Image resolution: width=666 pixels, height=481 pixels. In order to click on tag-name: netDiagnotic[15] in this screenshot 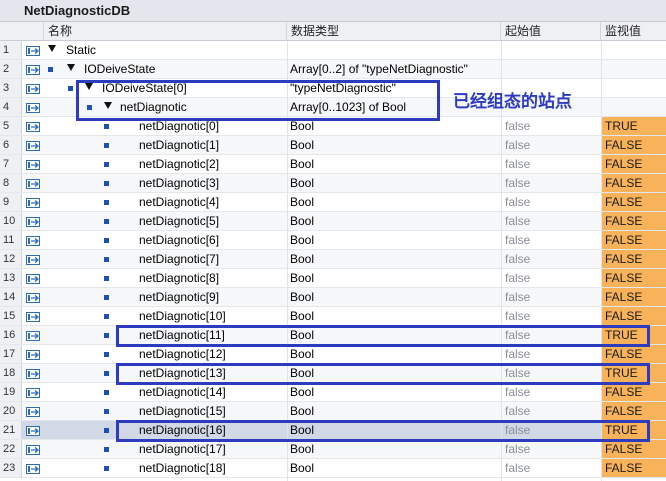, I will do `click(182, 411)`.